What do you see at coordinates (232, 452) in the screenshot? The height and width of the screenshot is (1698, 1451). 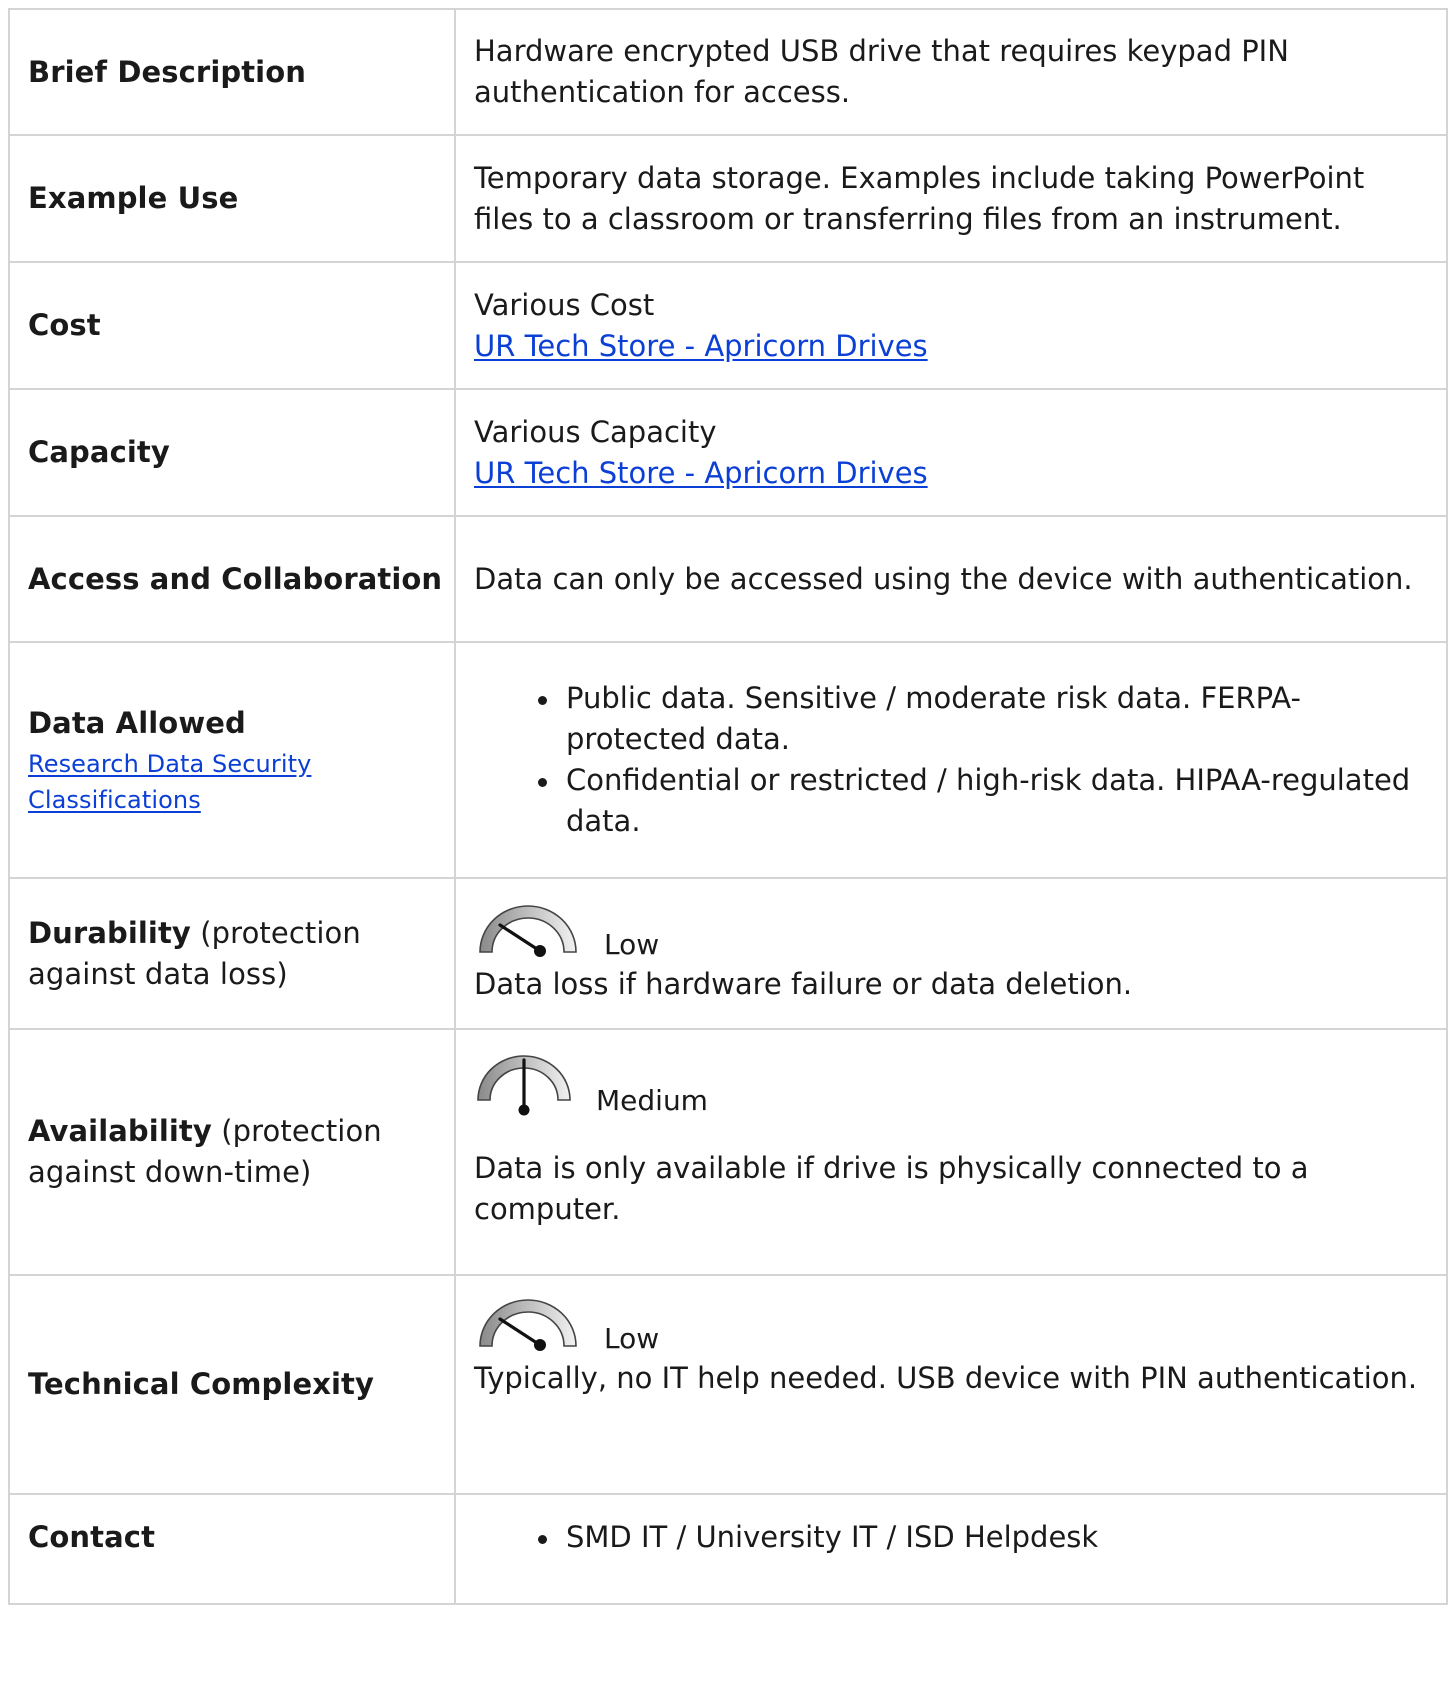 I see `label-capacity: Capacity` at bounding box center [232, 452].